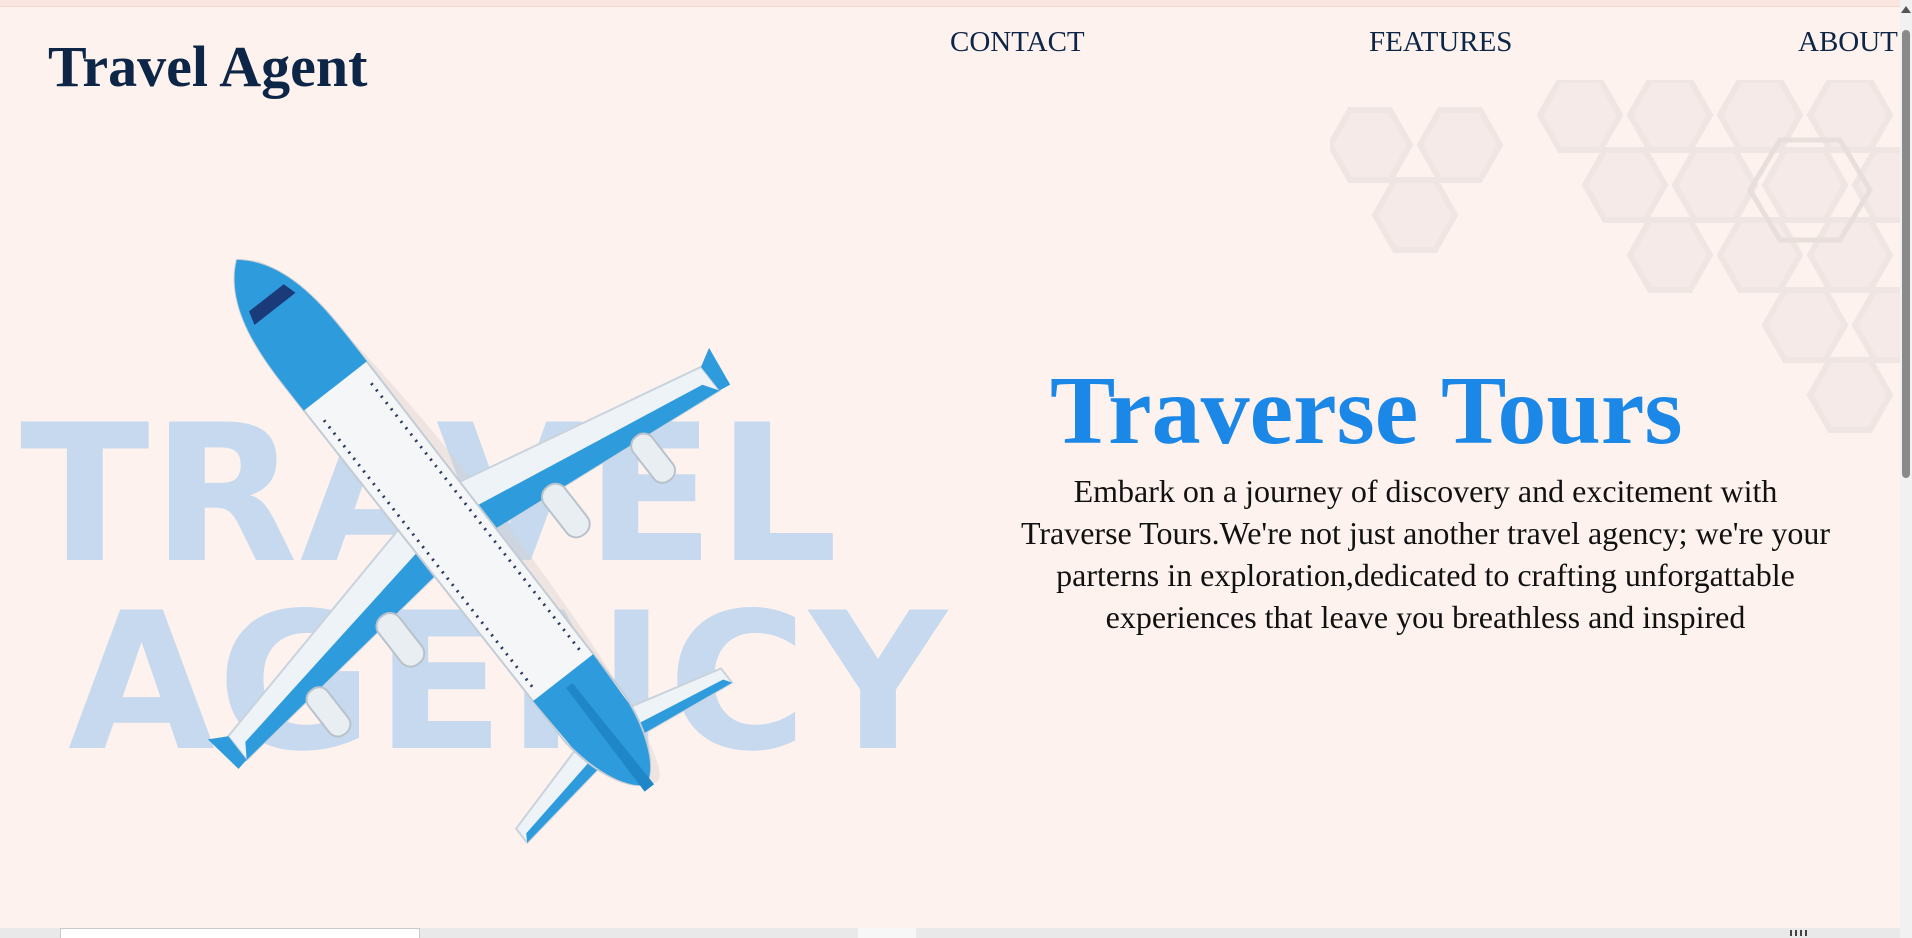  I want to click on top-border, so click(956, 3).